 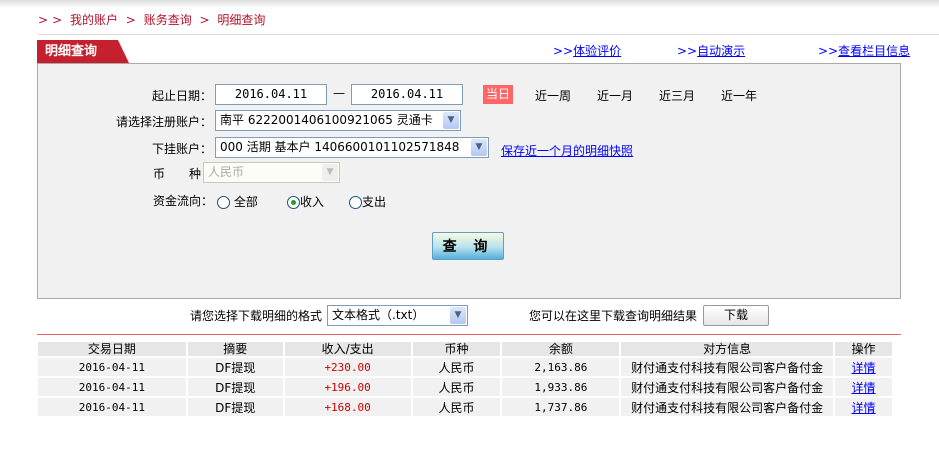 What do you see at coordinates (561, 407) in the screenshot?
I see `cell-balance: 1,737.86` at bounding box center [561, 407].